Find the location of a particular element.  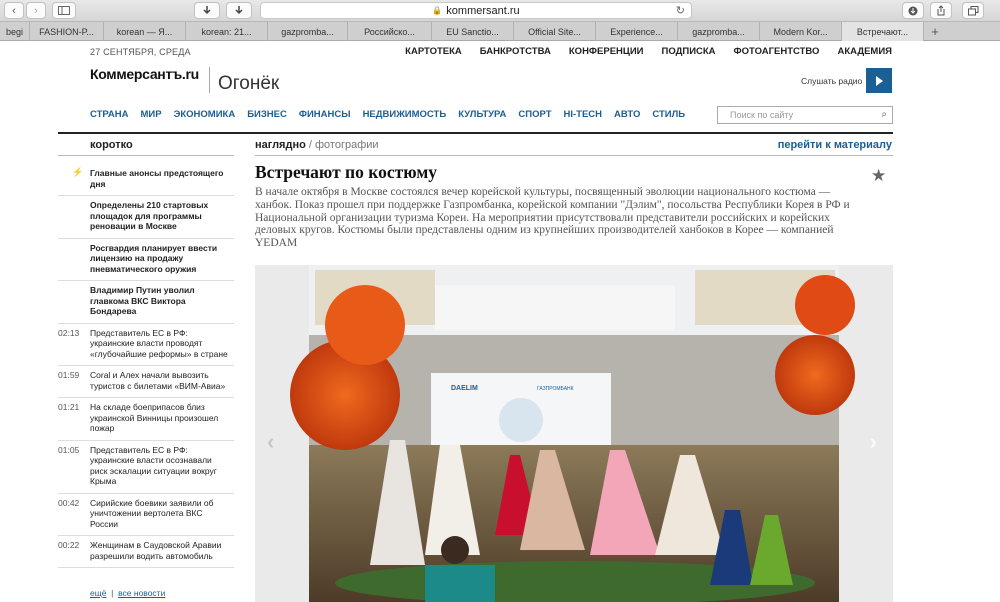

nav-kartoteka: КАРТОТЕКА is located at coordinates (433, 51).